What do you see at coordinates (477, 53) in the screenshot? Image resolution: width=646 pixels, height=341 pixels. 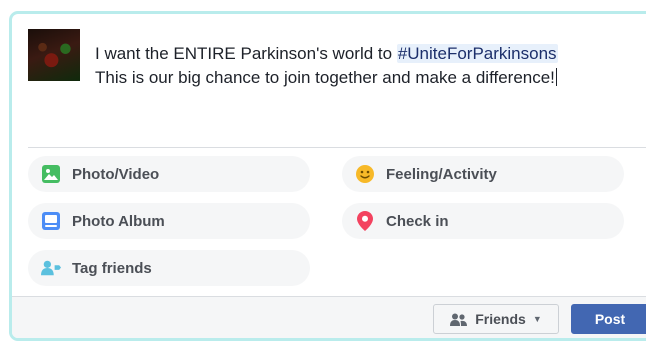 I see `hashtag-link: #UniteForParkinsons` at bounding box center [477, 53].